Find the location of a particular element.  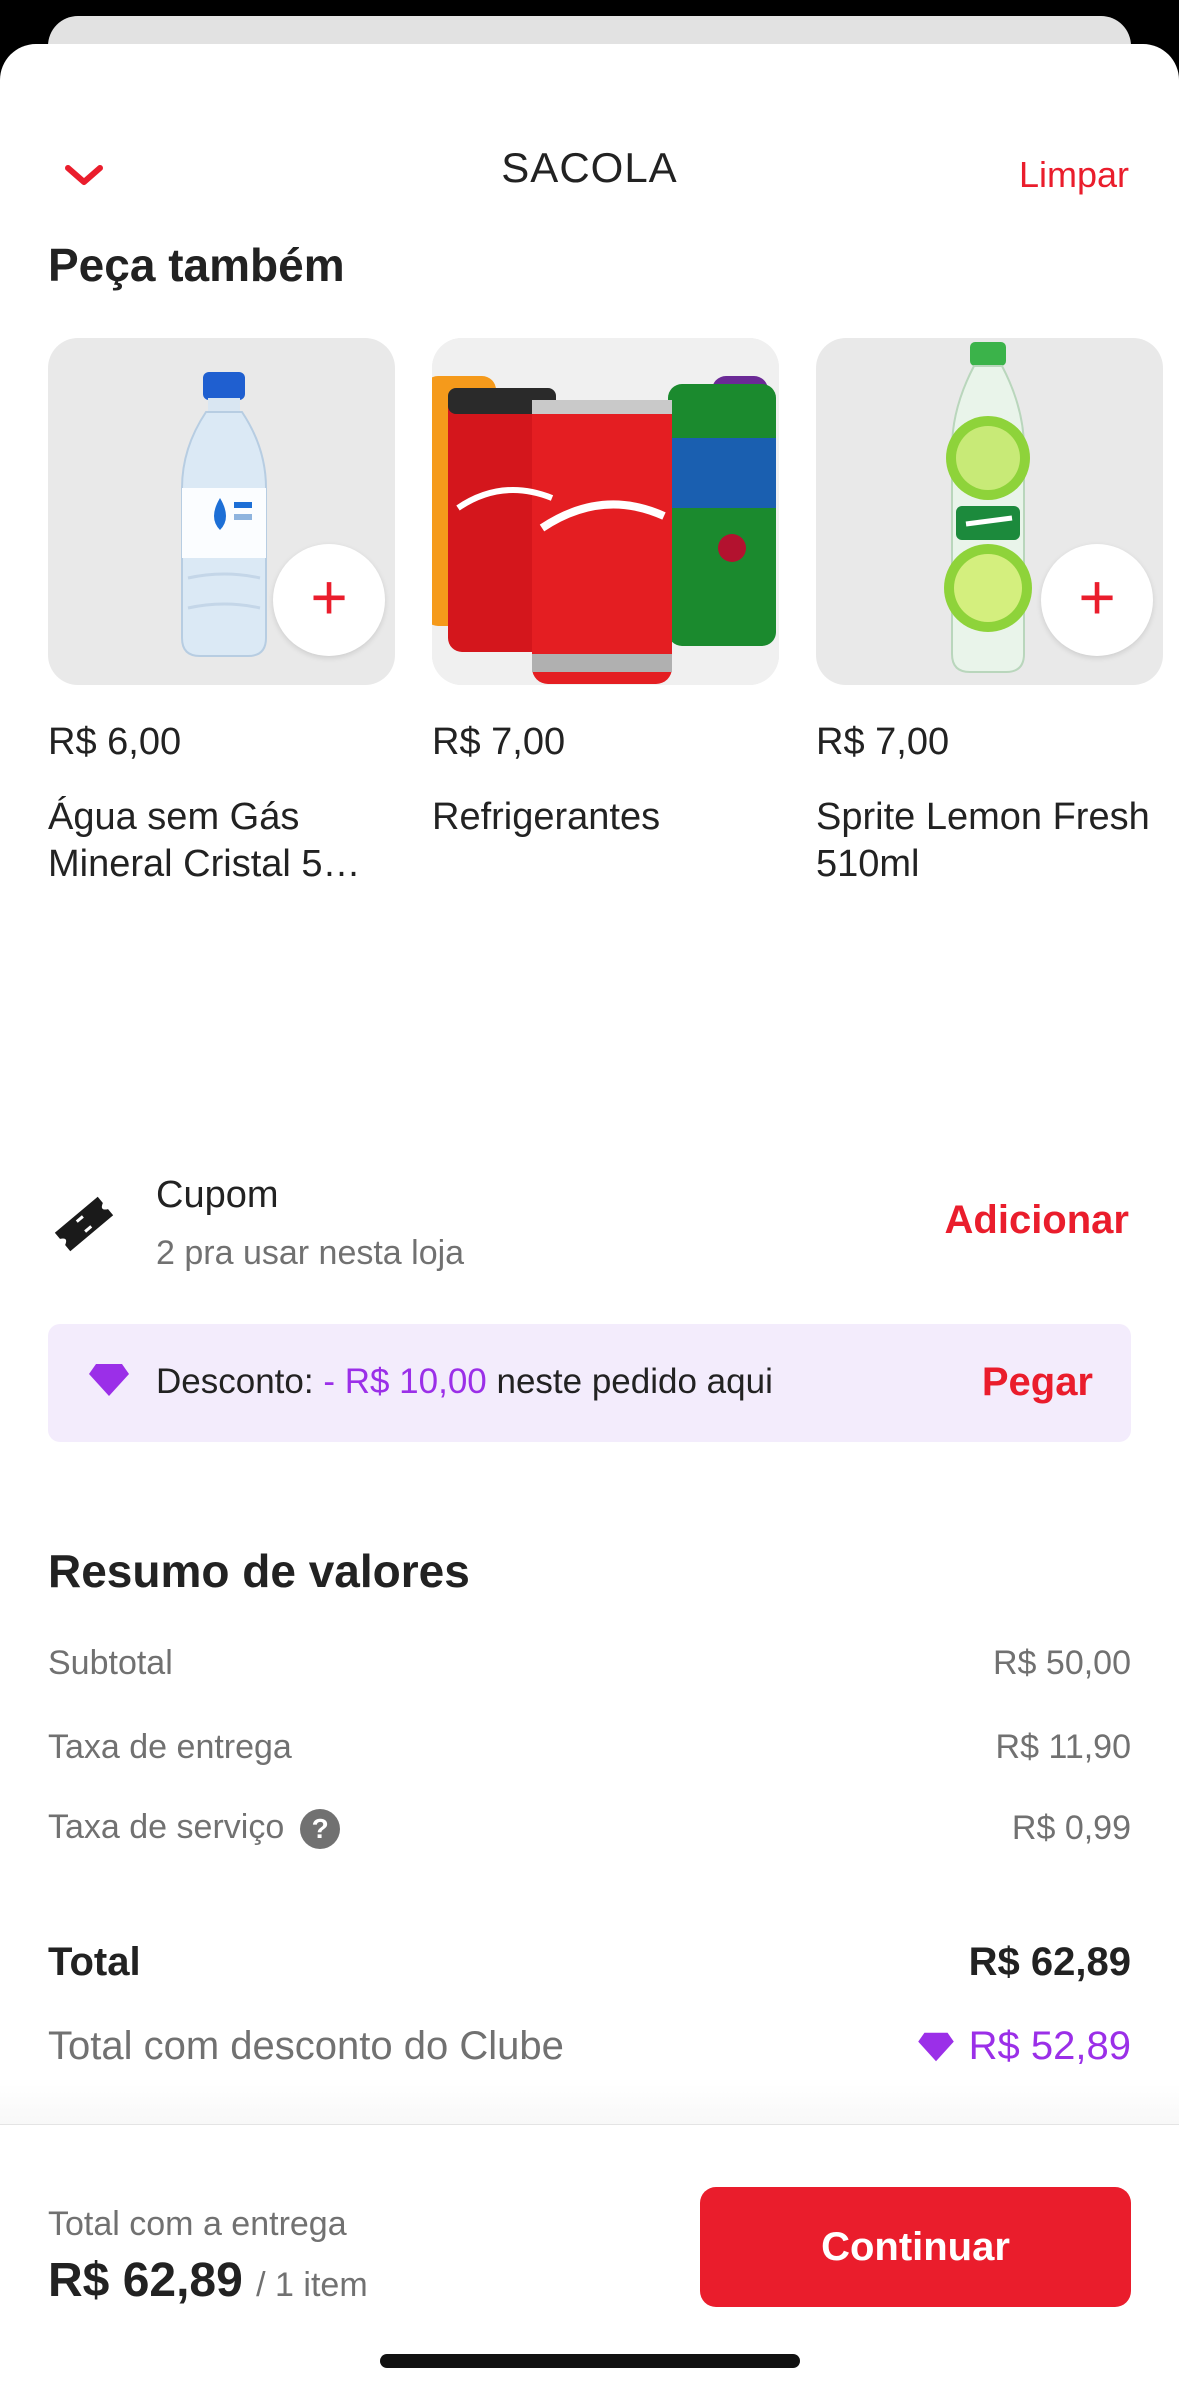

service-fee-label: Taxa de serviço is located at coordinates (166, 1827).